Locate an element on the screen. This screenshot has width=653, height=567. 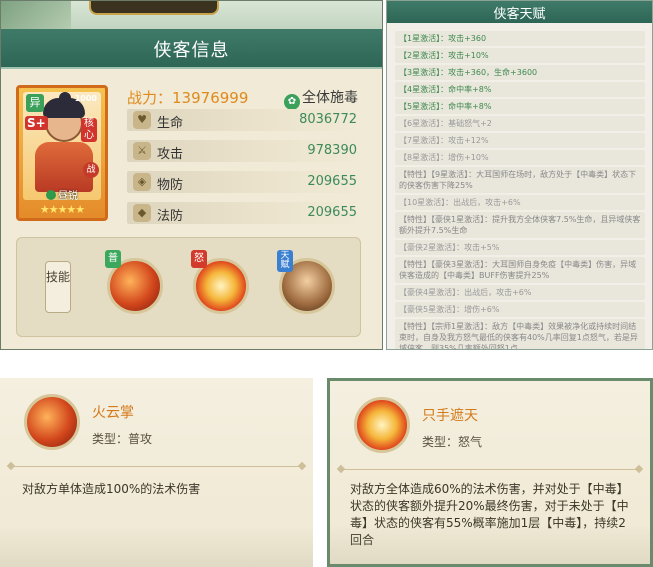
core-badge: 核心 is located at coordinates (89, 130).